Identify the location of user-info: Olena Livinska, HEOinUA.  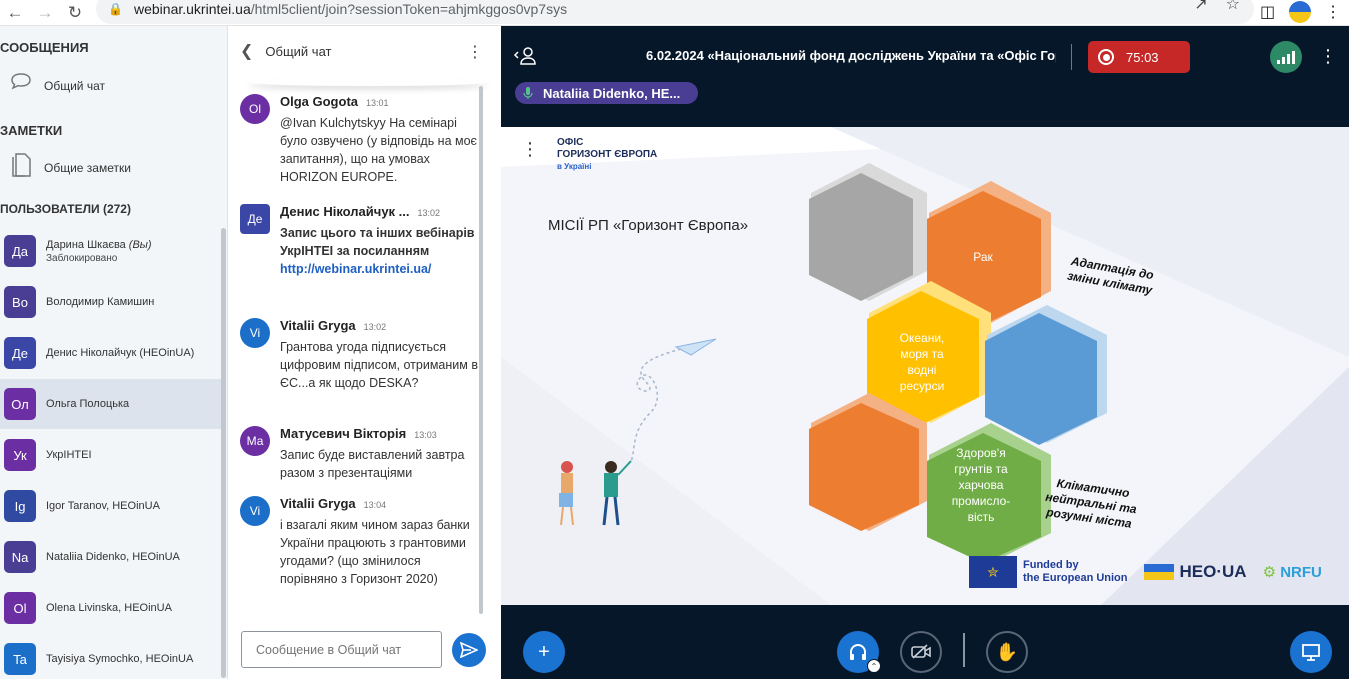
(109, 608).